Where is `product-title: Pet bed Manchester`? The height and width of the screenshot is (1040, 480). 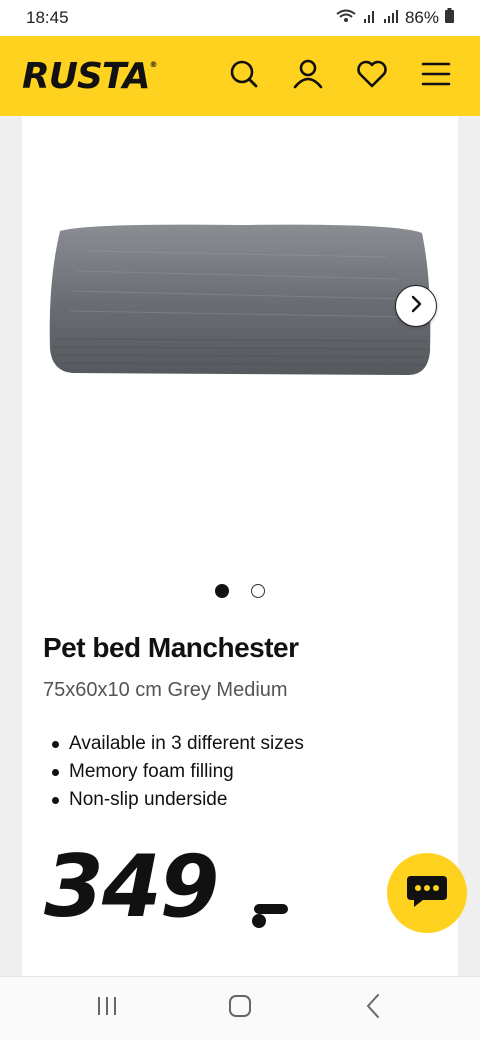 product-title: Pet bed Manchester is located at coordinates (171, 647).